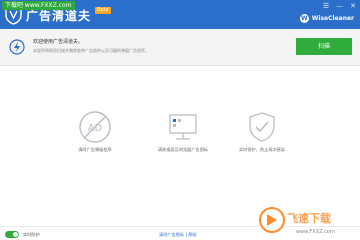  What do you see at coordinates (326, 6) in the screenshot?
I see `menu-icon: ☰` at bounding box center [326, 6].